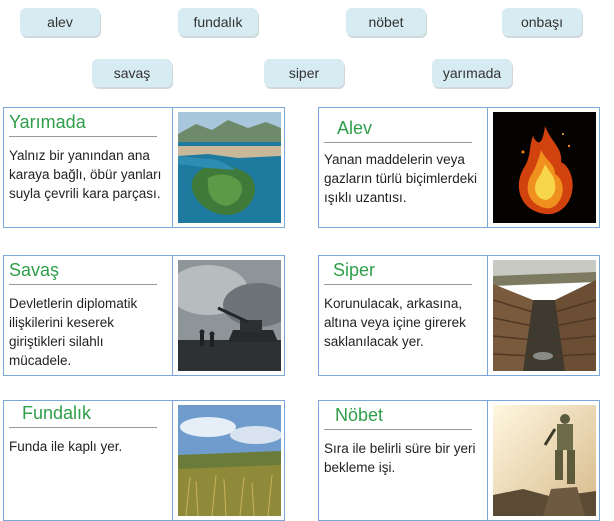 Image resolution: width=614 pixels, height=521 pixels. Describe the element at coordinates (47, 122) in the screenshot. I see `card-title: Yarımada` at that location.